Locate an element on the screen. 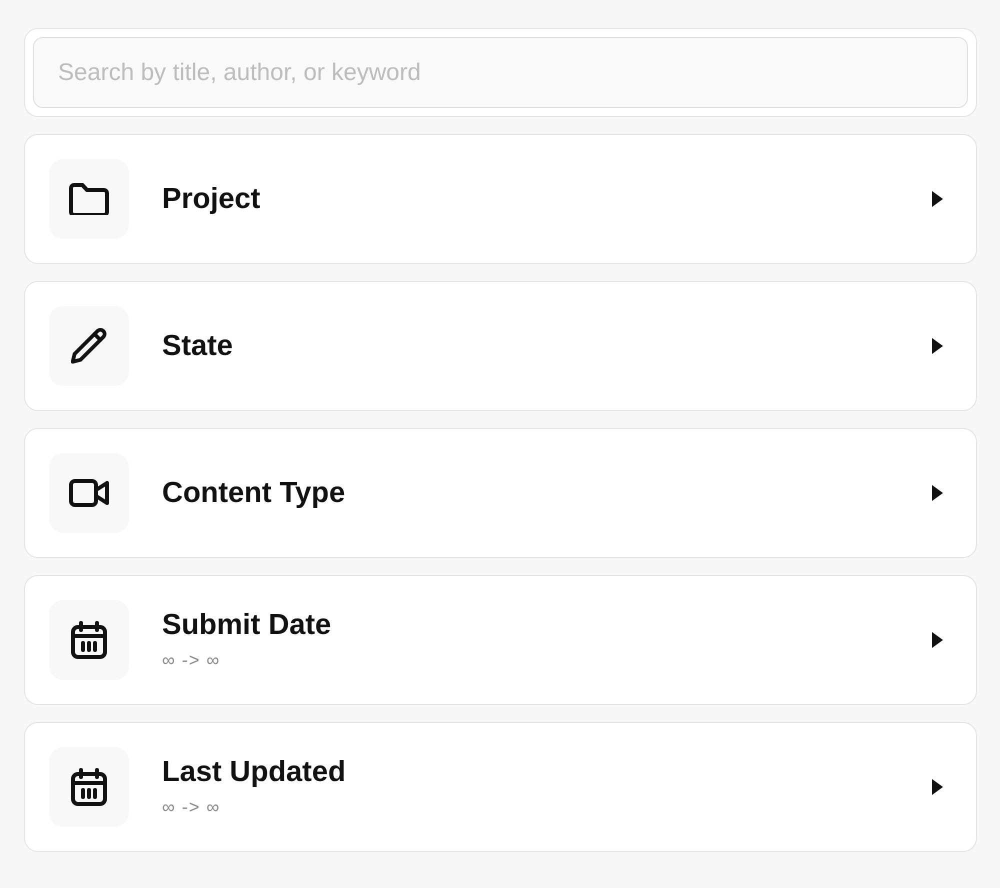  filter-label: Last Updated is located at coordinates (254, 772).